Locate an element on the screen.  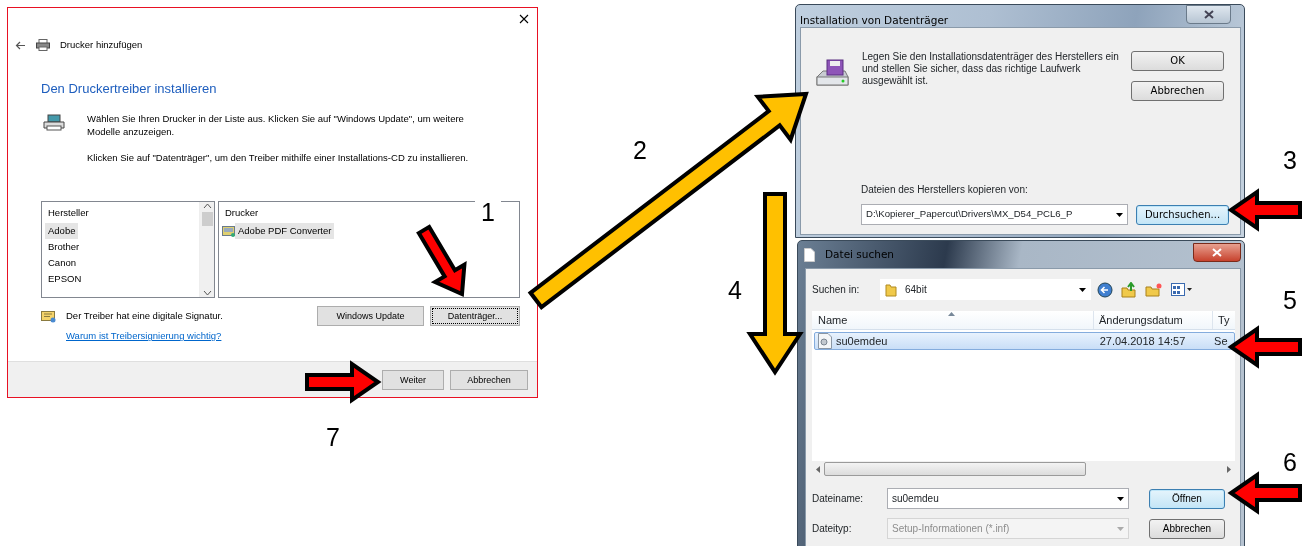
manufacturer-item: Canon is located at coordinates (62, 263).